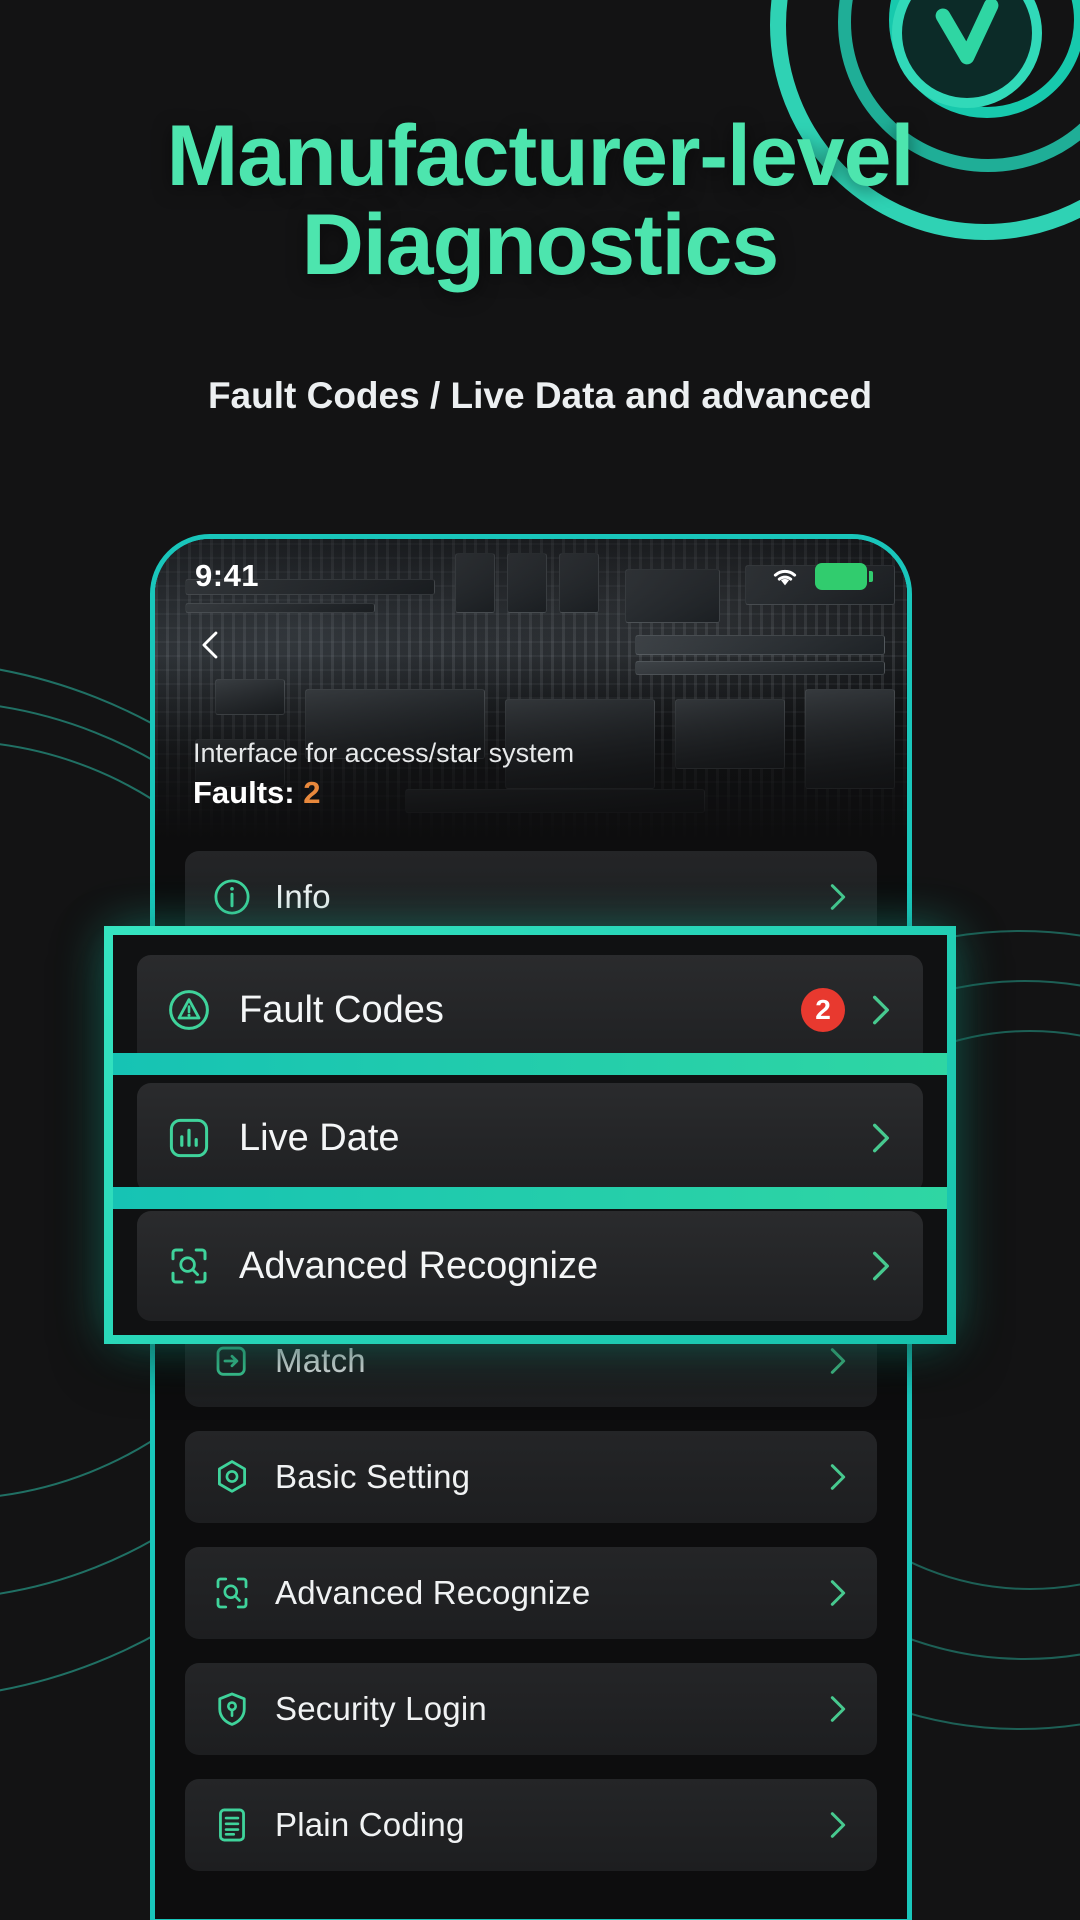 This screenshot has height=1920, width=1080. I want to click on back-button, so click(211, 645).